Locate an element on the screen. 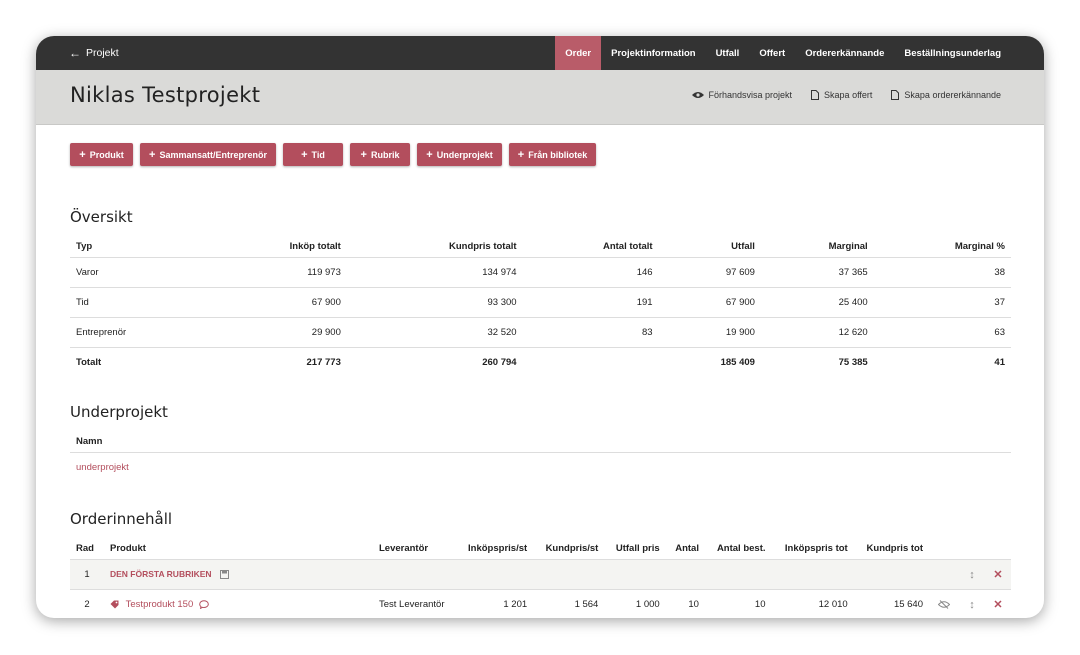 Image resolution: width=1080 pixels, height=655 pixels. unit-price-cell: 1 564 is located at coordinates (586, 604).